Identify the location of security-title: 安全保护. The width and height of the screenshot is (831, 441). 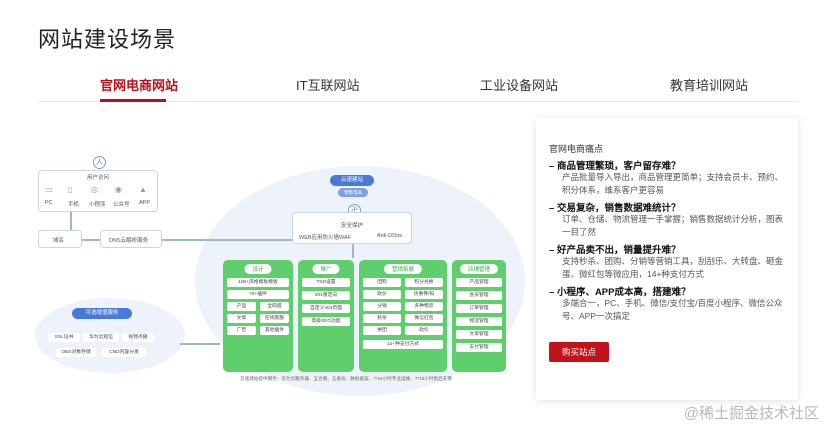
(352, 226).